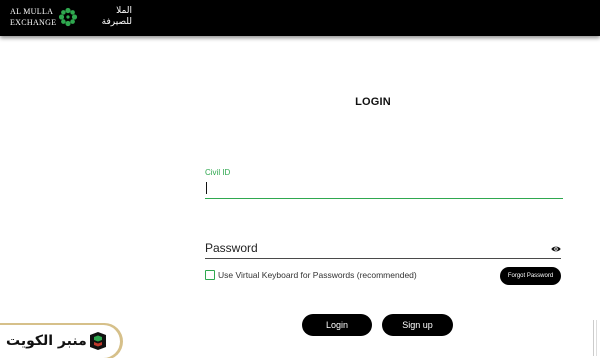 This screenshot has width=600, height=358. What do you see at coordinates (33, 17) in the screenshot?
I see `brand-name-english: AL MULLA EXCHANGE` at bounding box center [33, 17].